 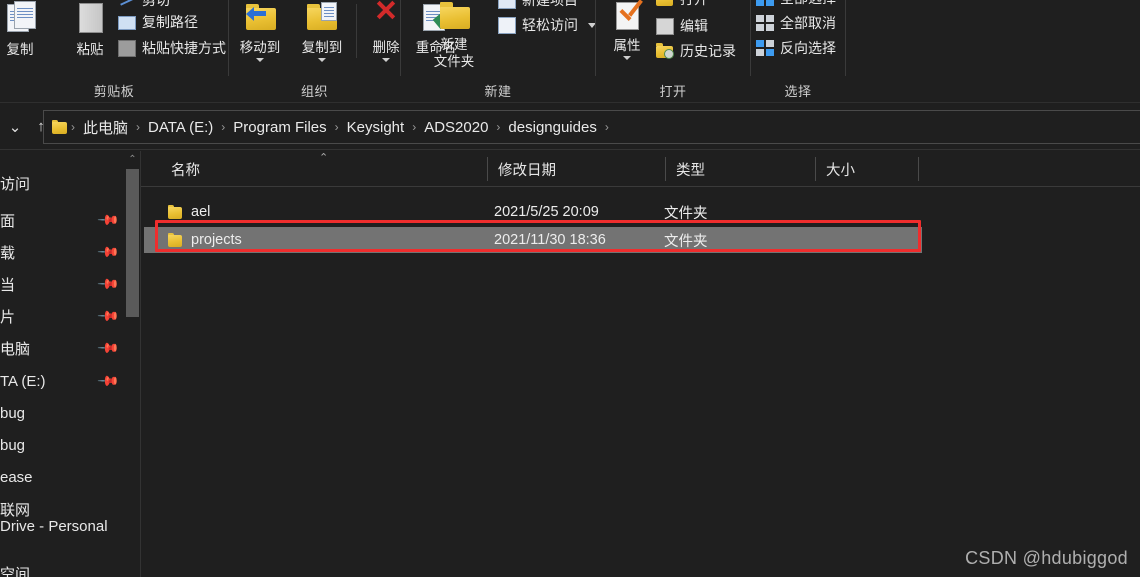 I want to click on ribbon-group-clipboard: 复制 粘贴 剪切 复制路径 粘贴快捷方式 剪贴板, so click(x=114, y=51).